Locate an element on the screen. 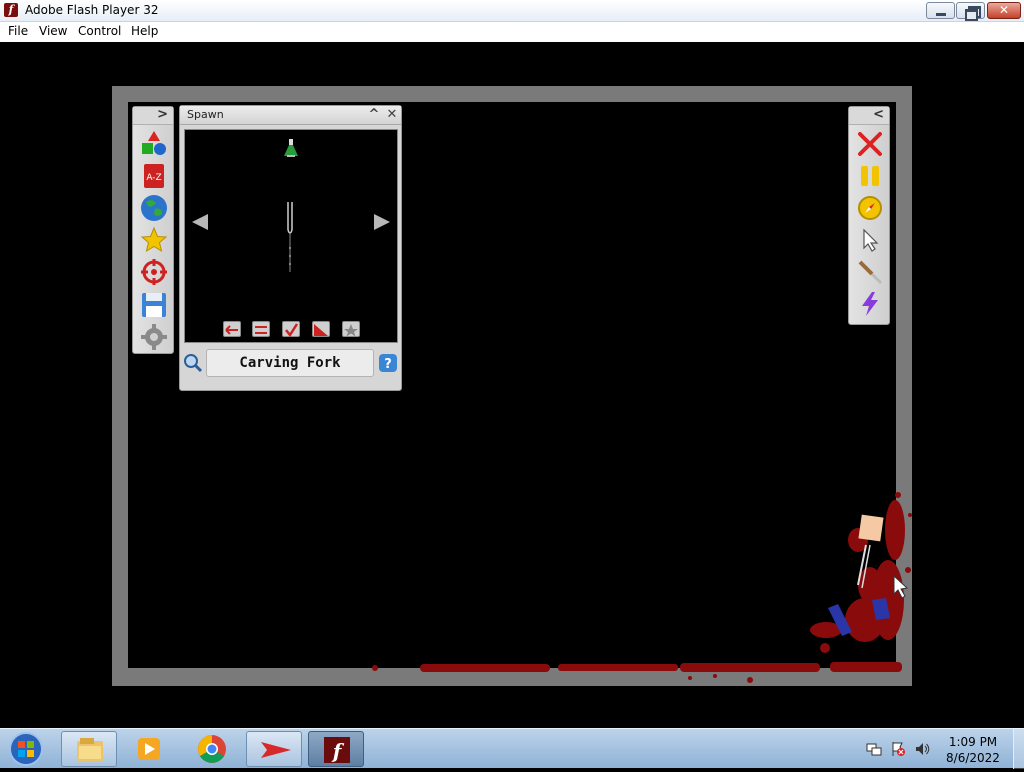 Image resolution: width=1024 pixels, height=772 pixels. check-option is located at coordinates (291, 329).